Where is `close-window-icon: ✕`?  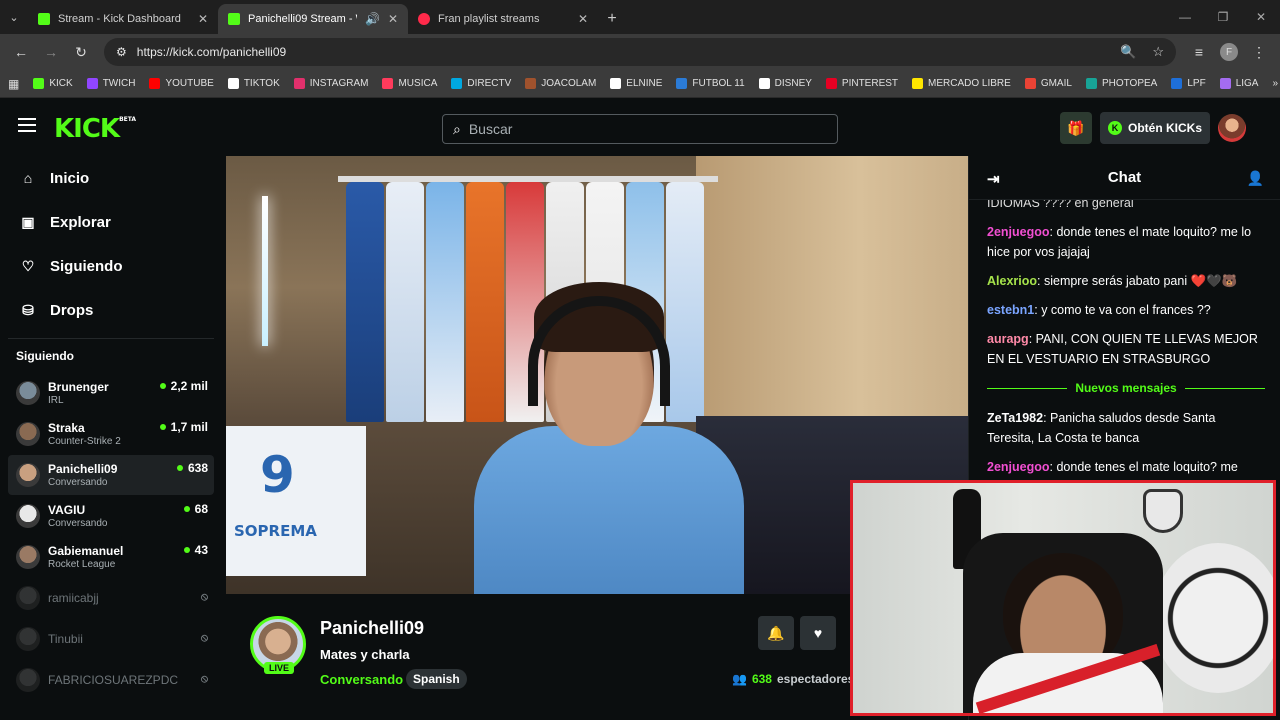
close-window-icon: ✕ is located at coordinates (1261, 17).